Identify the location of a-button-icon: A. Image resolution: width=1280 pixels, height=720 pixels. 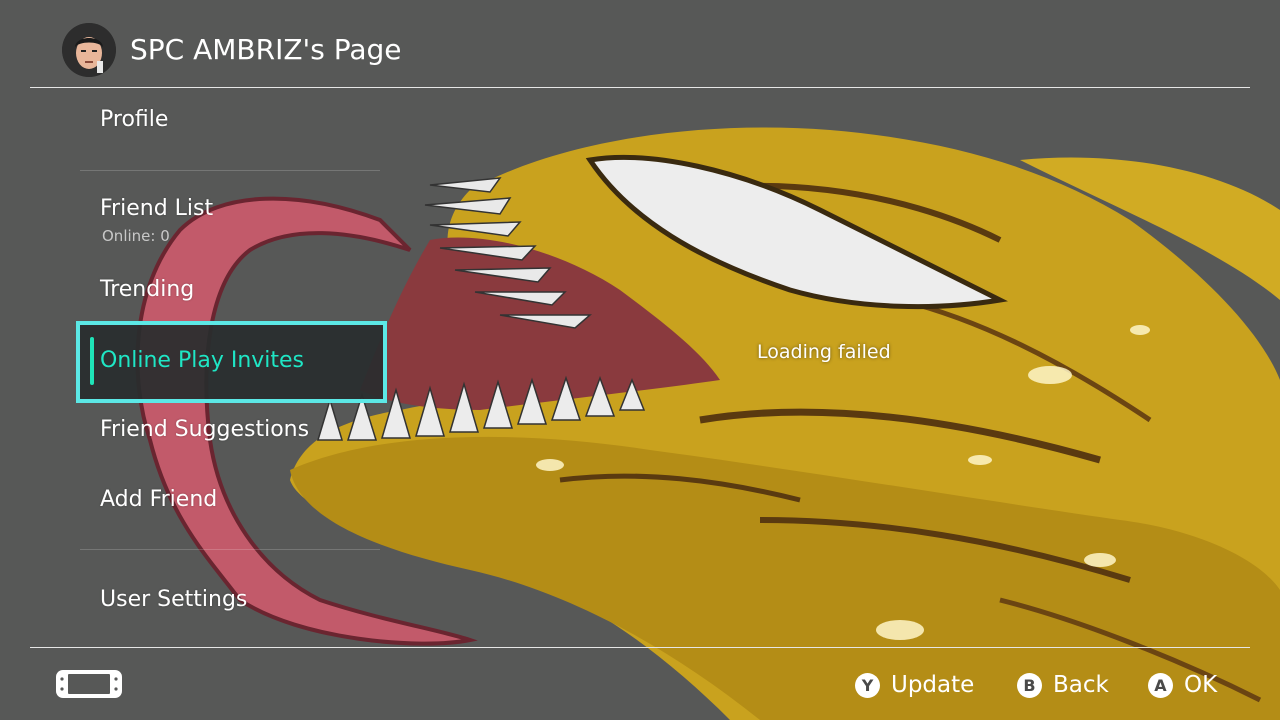
(1160, 685).